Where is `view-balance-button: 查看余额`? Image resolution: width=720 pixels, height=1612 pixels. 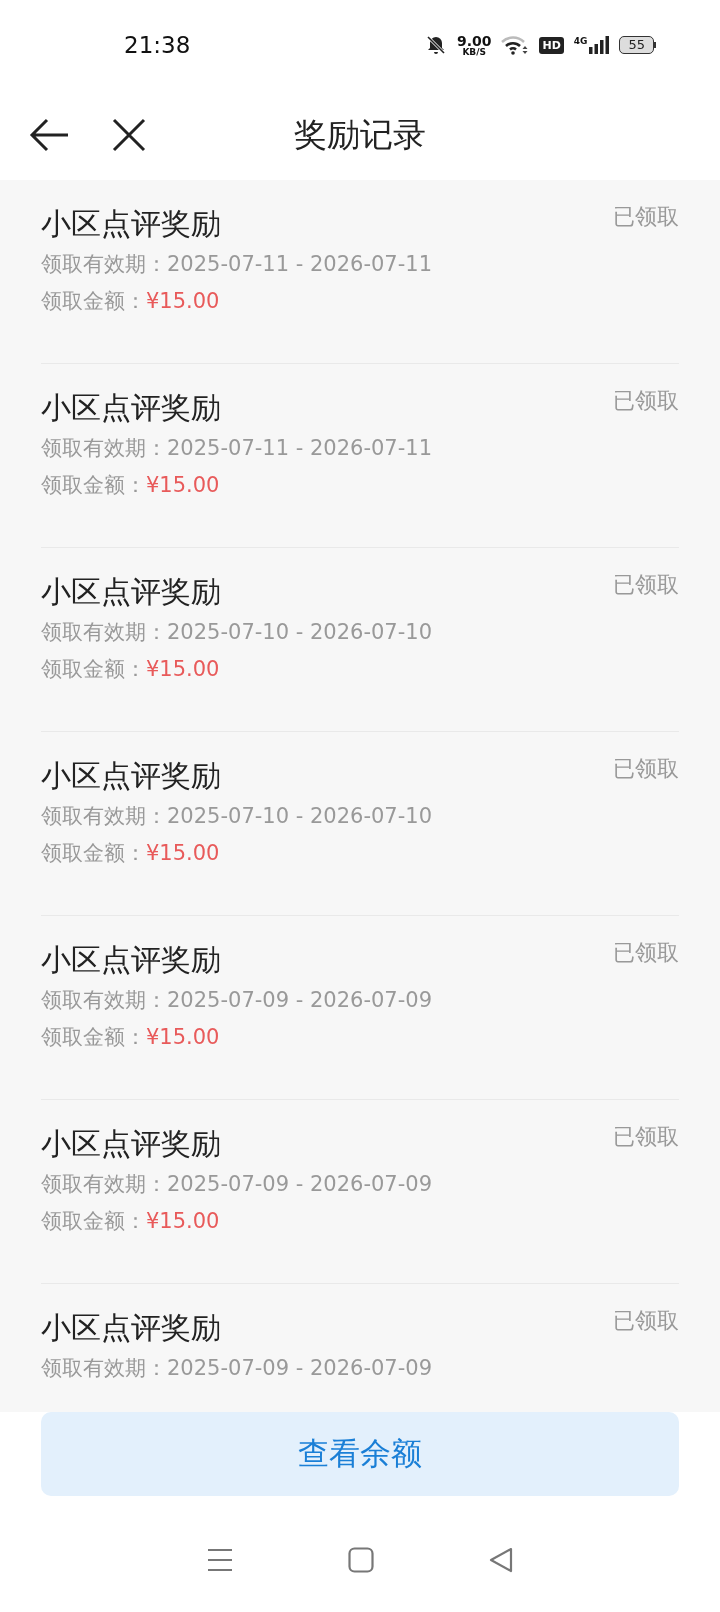
view-balance-button: 查看余额 is located at coordinates (360, 1454).